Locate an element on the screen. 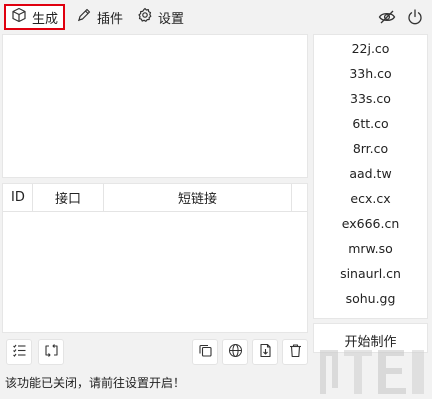 This screenshot has width=432, height=399. domain-item: 6tt.co is located at coordinates (370, 123).